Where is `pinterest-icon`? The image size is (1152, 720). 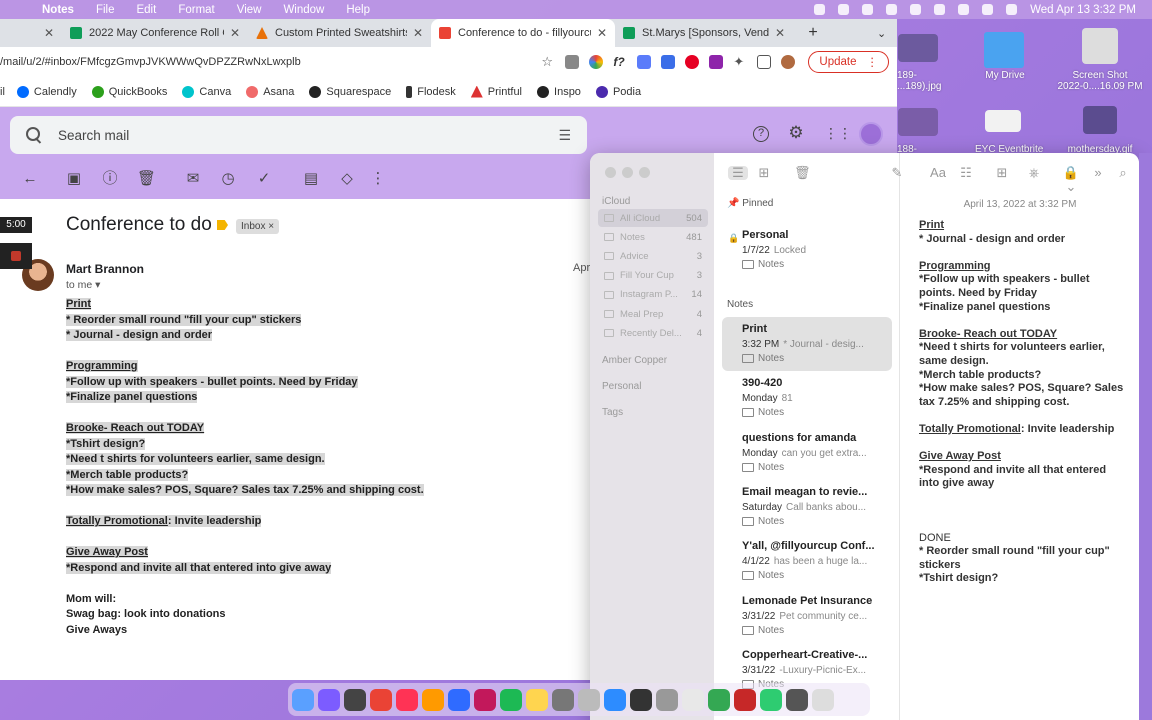 pinterest-icon is located at coordinates (692, 62).